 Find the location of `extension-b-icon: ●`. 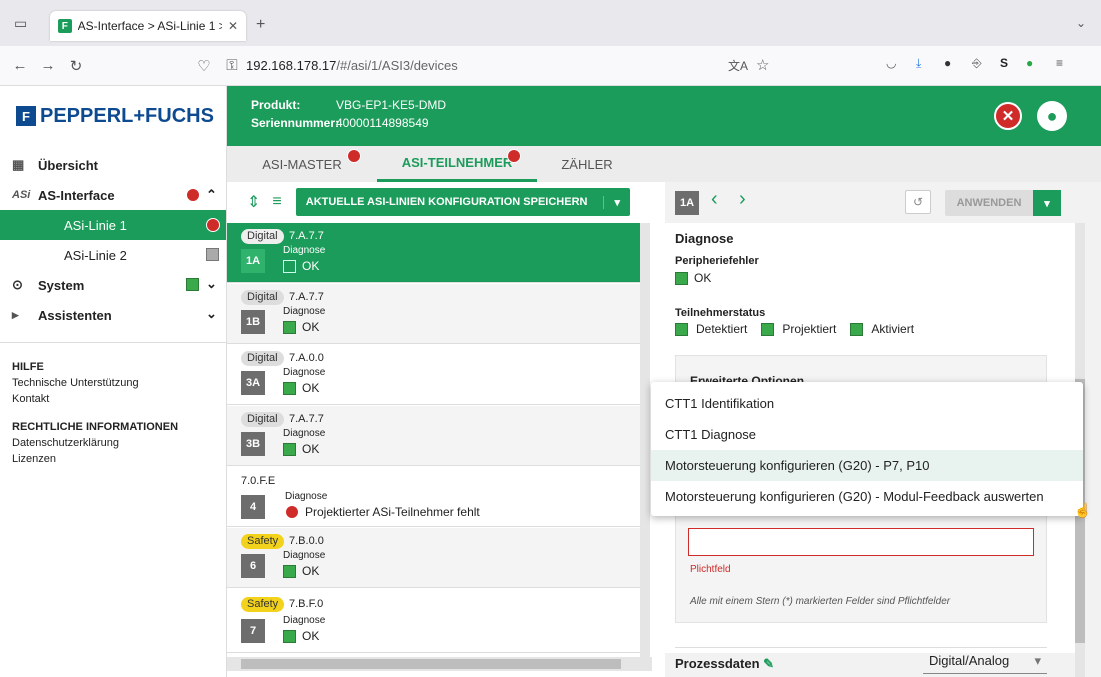

extension-b-icon: ● is located at coordinates (947, 63).